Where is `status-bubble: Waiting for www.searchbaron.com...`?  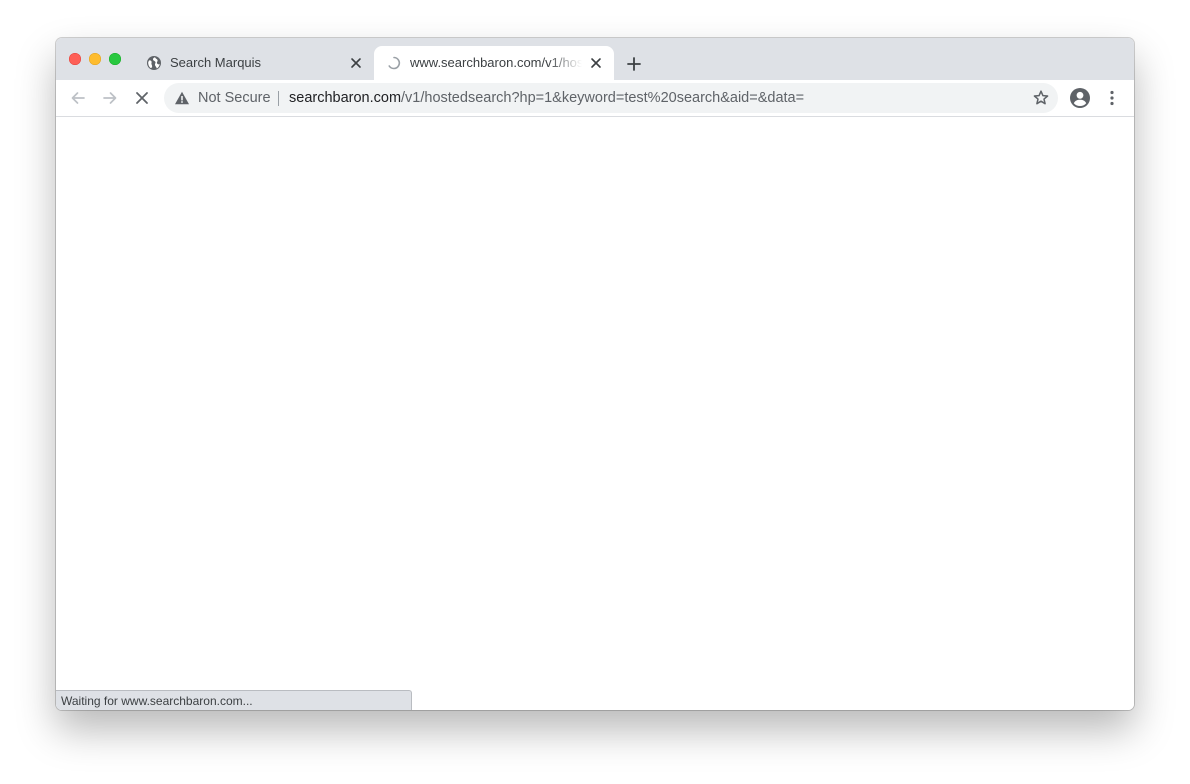 status-bubble: Waiting for www.searchbaron.com... is located at coordinates (234, 700).